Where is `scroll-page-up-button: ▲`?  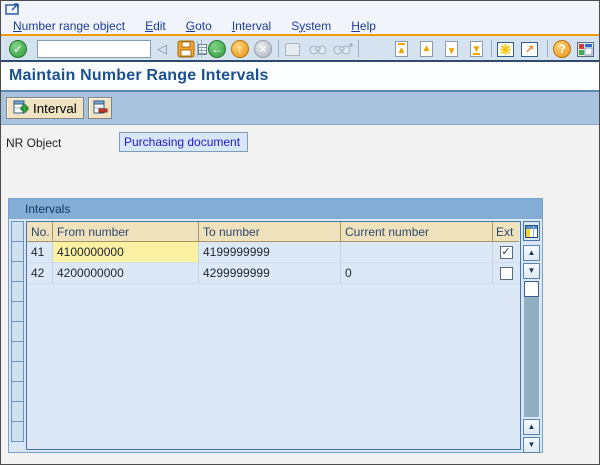
scroll-page-up-button: ▲ is located at coordinates (531, 427).